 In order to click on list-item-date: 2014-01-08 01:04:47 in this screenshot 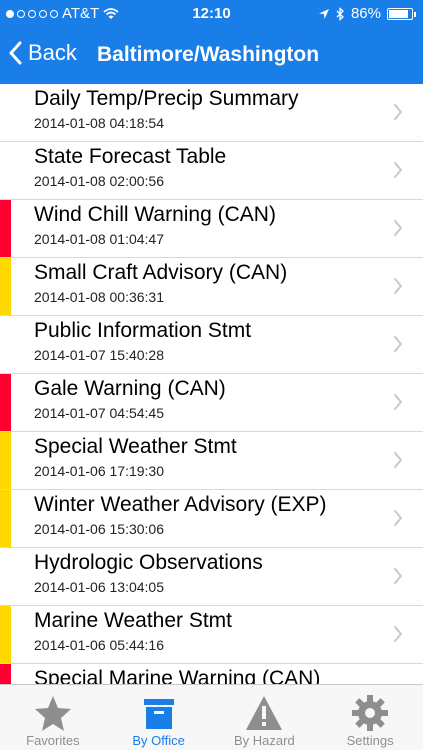, I will do `click(99, 239)`.